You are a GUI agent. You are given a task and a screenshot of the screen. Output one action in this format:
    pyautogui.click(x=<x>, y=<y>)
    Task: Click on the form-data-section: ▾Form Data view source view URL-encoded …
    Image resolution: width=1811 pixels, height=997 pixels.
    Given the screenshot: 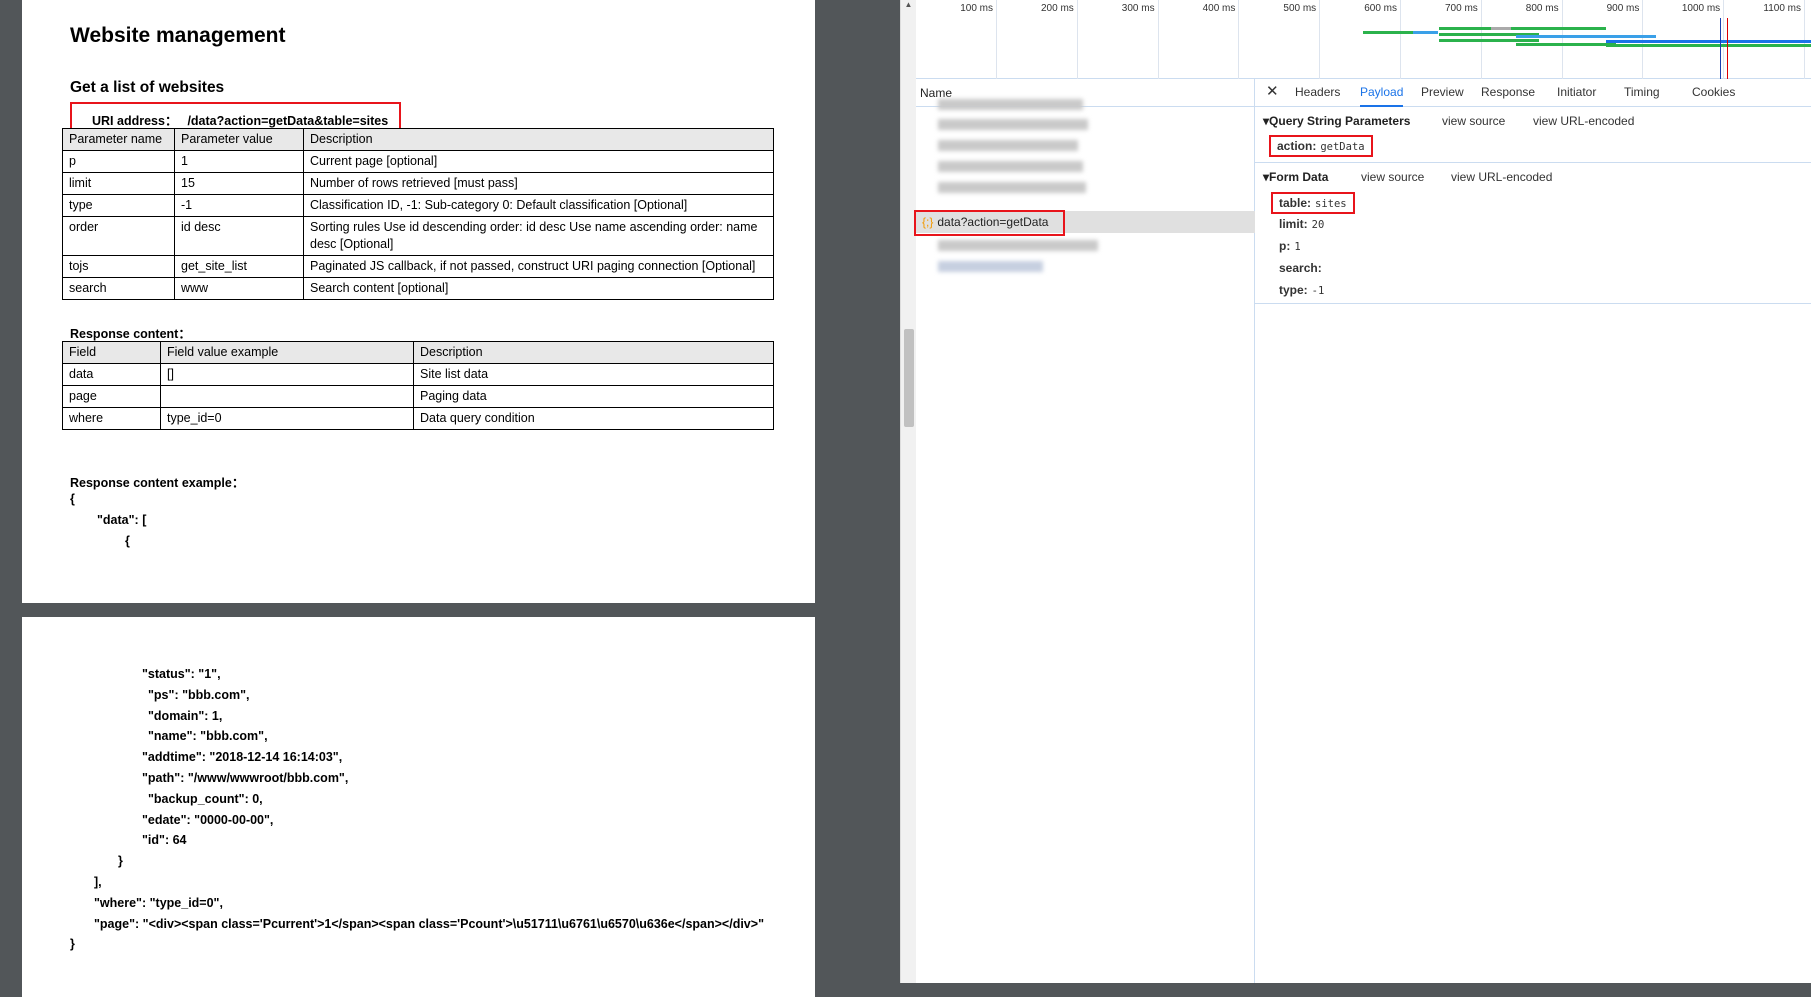 What is the action you would take?
    pyautogui.click(x=1533, y=233)
    